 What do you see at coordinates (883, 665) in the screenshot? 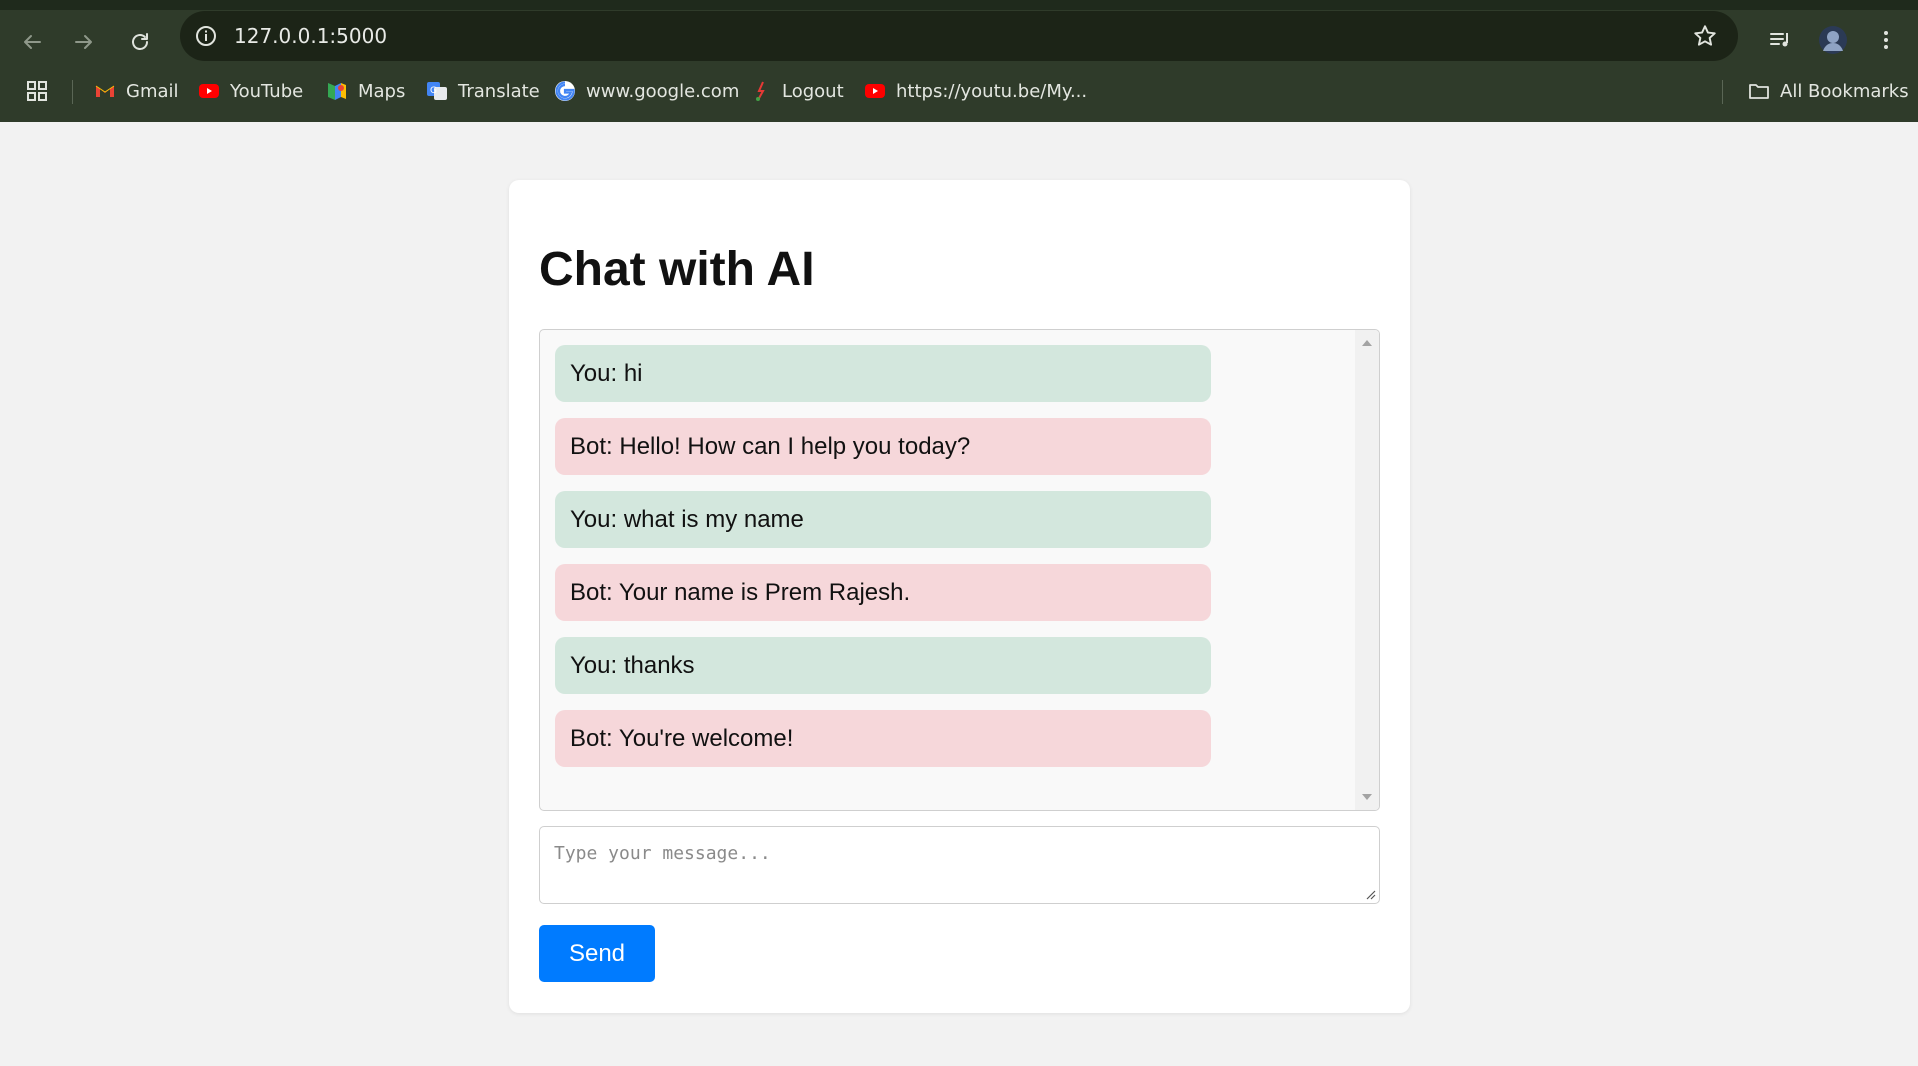
I see `user-message: You: thanks` at bounding box center [883, 665].